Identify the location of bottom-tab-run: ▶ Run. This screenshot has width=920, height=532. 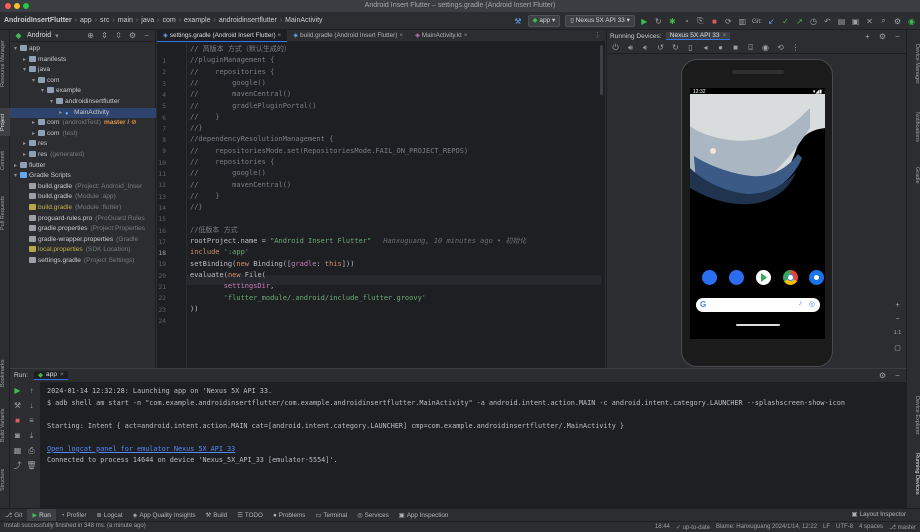
(41, 515).